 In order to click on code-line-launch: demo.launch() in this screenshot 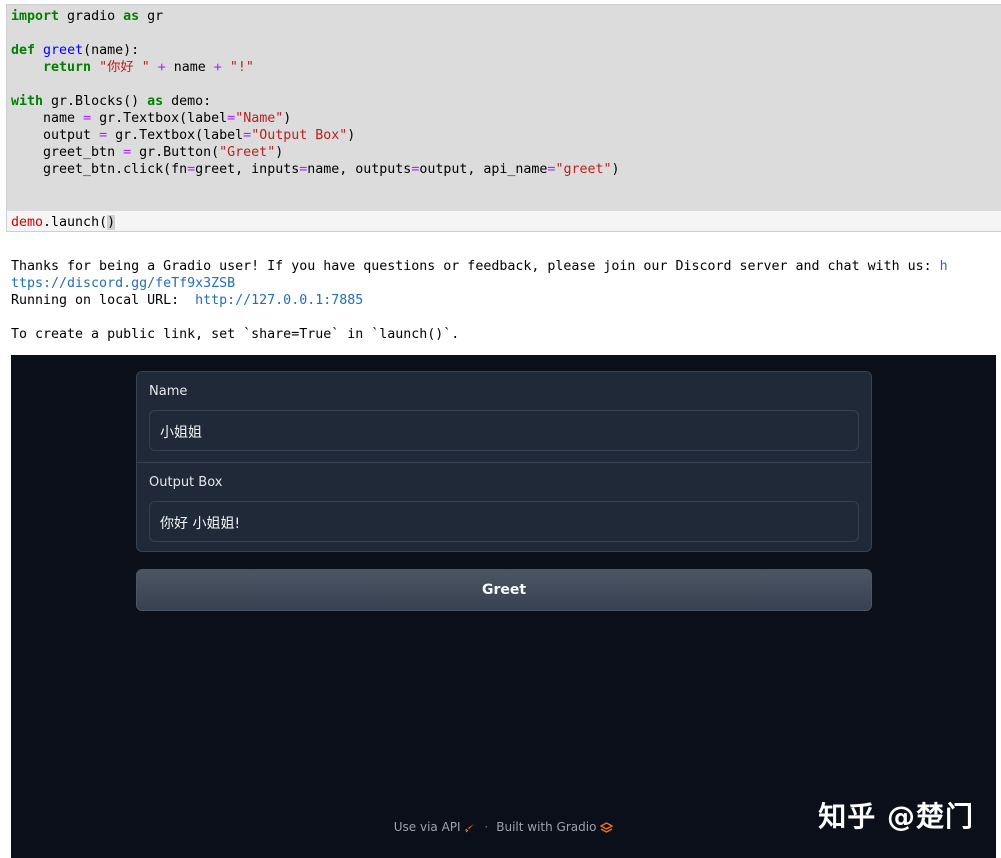, I will do `click(63, 222)`.